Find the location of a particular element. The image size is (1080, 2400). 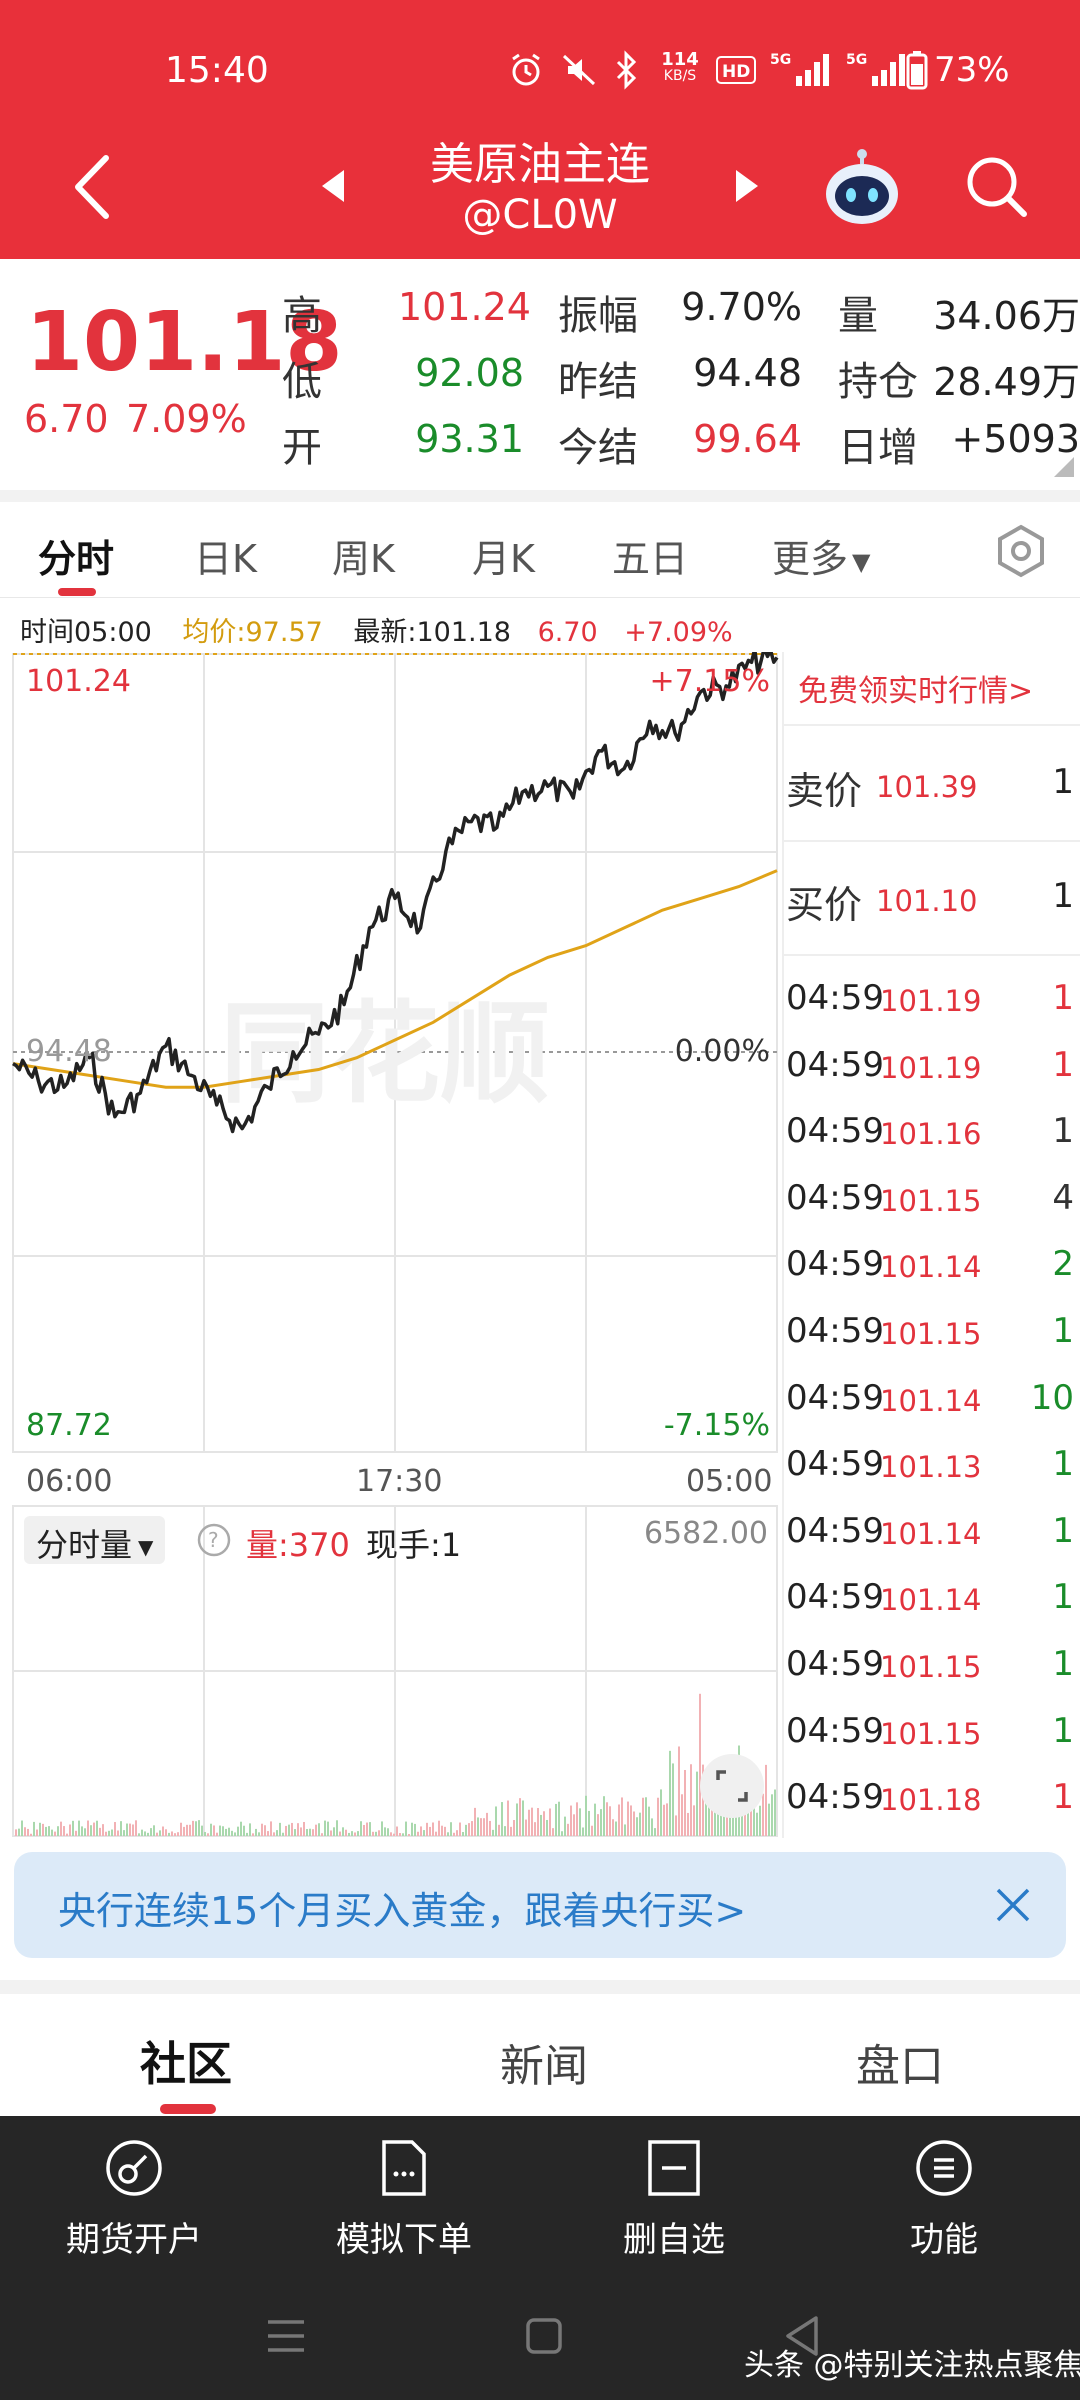

promo-banner: 央行连续15个月买入黄金，跟着央行买> is located at coordinates (540, 1905).